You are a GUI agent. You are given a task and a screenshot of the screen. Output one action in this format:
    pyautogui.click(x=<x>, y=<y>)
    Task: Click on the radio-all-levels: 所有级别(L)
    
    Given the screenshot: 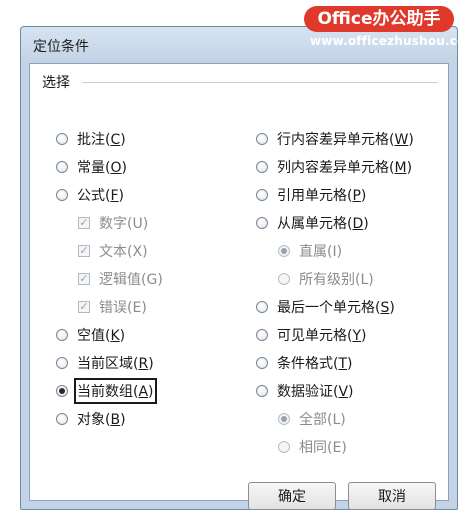 What is the action you would take?
    pyautogui.click(x=326, y=279)
    